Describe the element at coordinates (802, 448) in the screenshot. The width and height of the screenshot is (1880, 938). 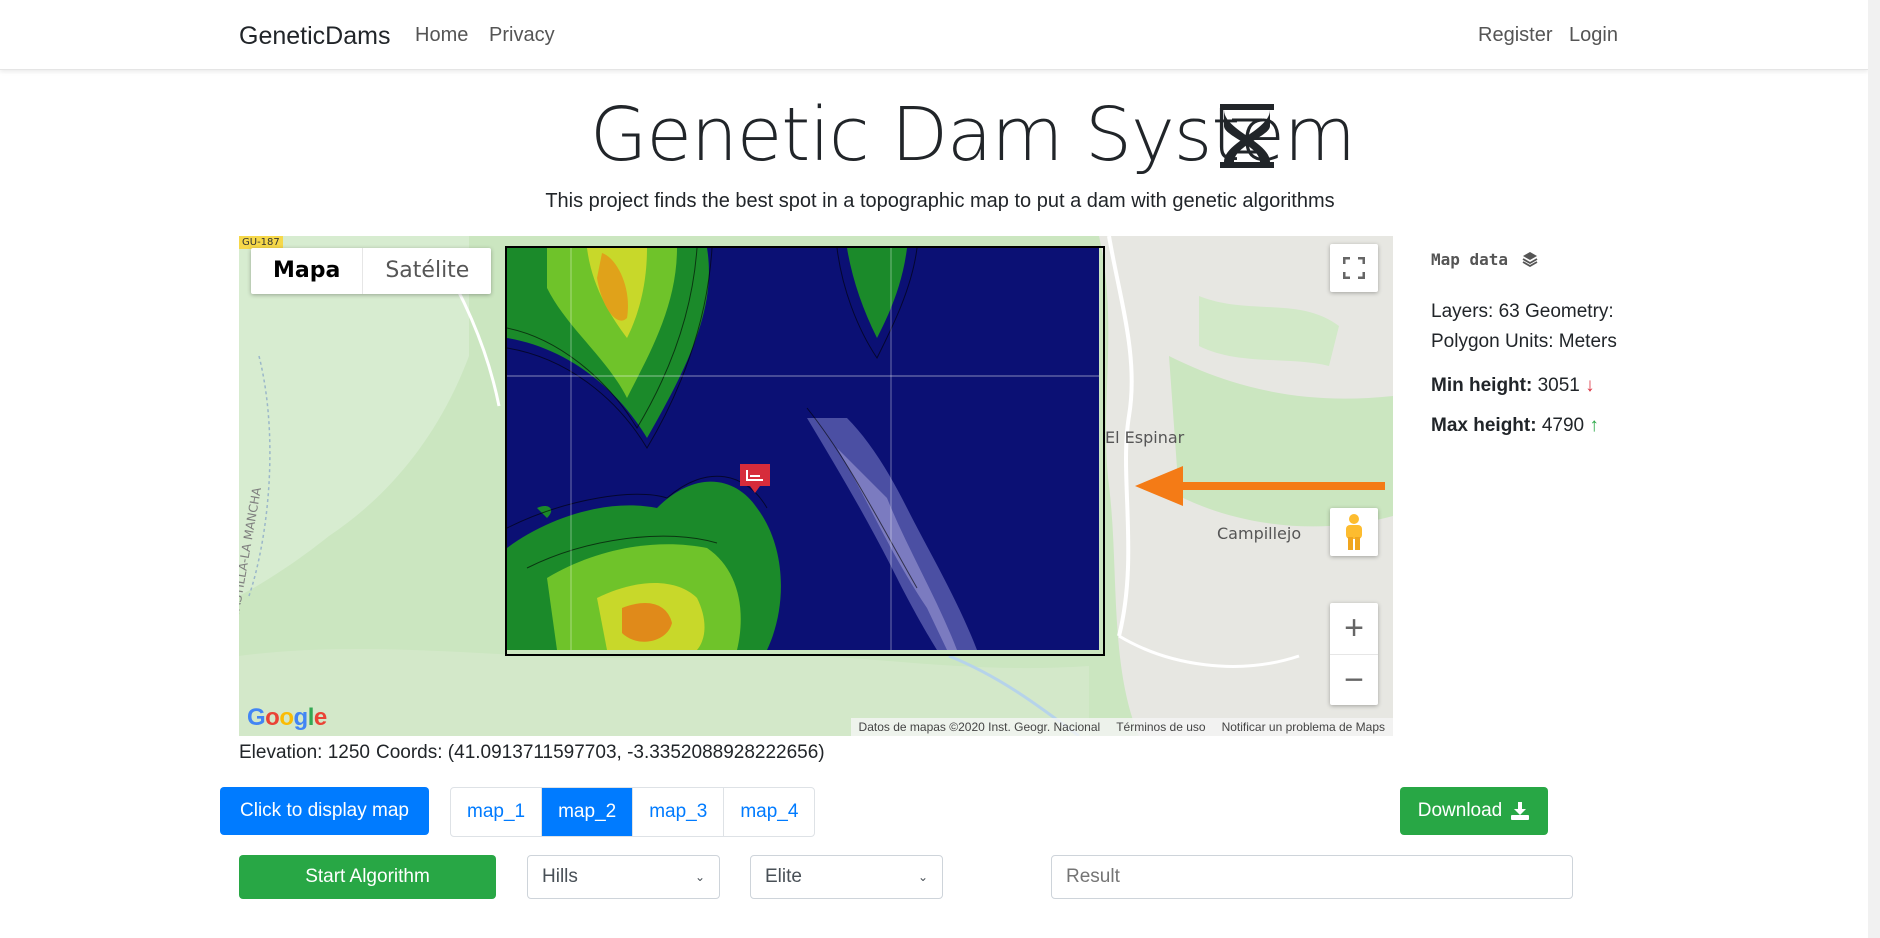
I see `contour-map-image` at that location.